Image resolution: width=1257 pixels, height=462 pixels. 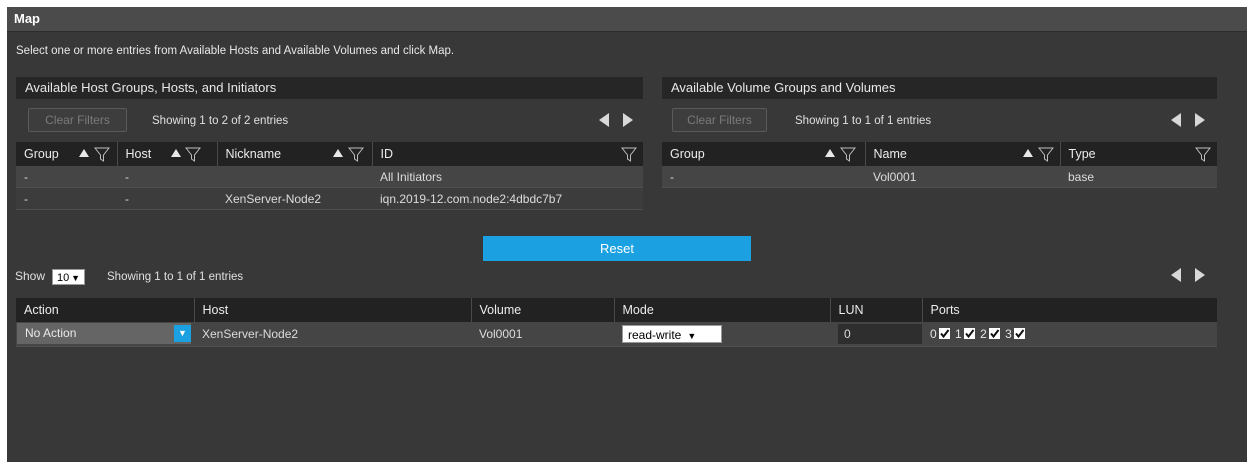 I want to click on lun-cell: 0, so click(x=876, y=334).